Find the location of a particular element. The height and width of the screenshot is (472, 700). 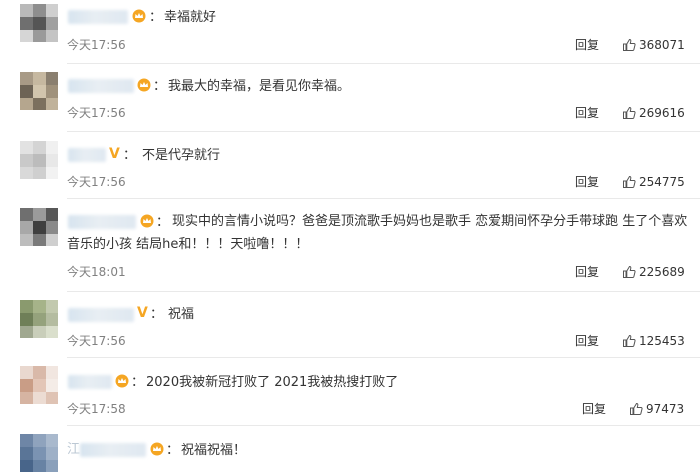

like-button: 269616 is located at coordinates (653, 113).